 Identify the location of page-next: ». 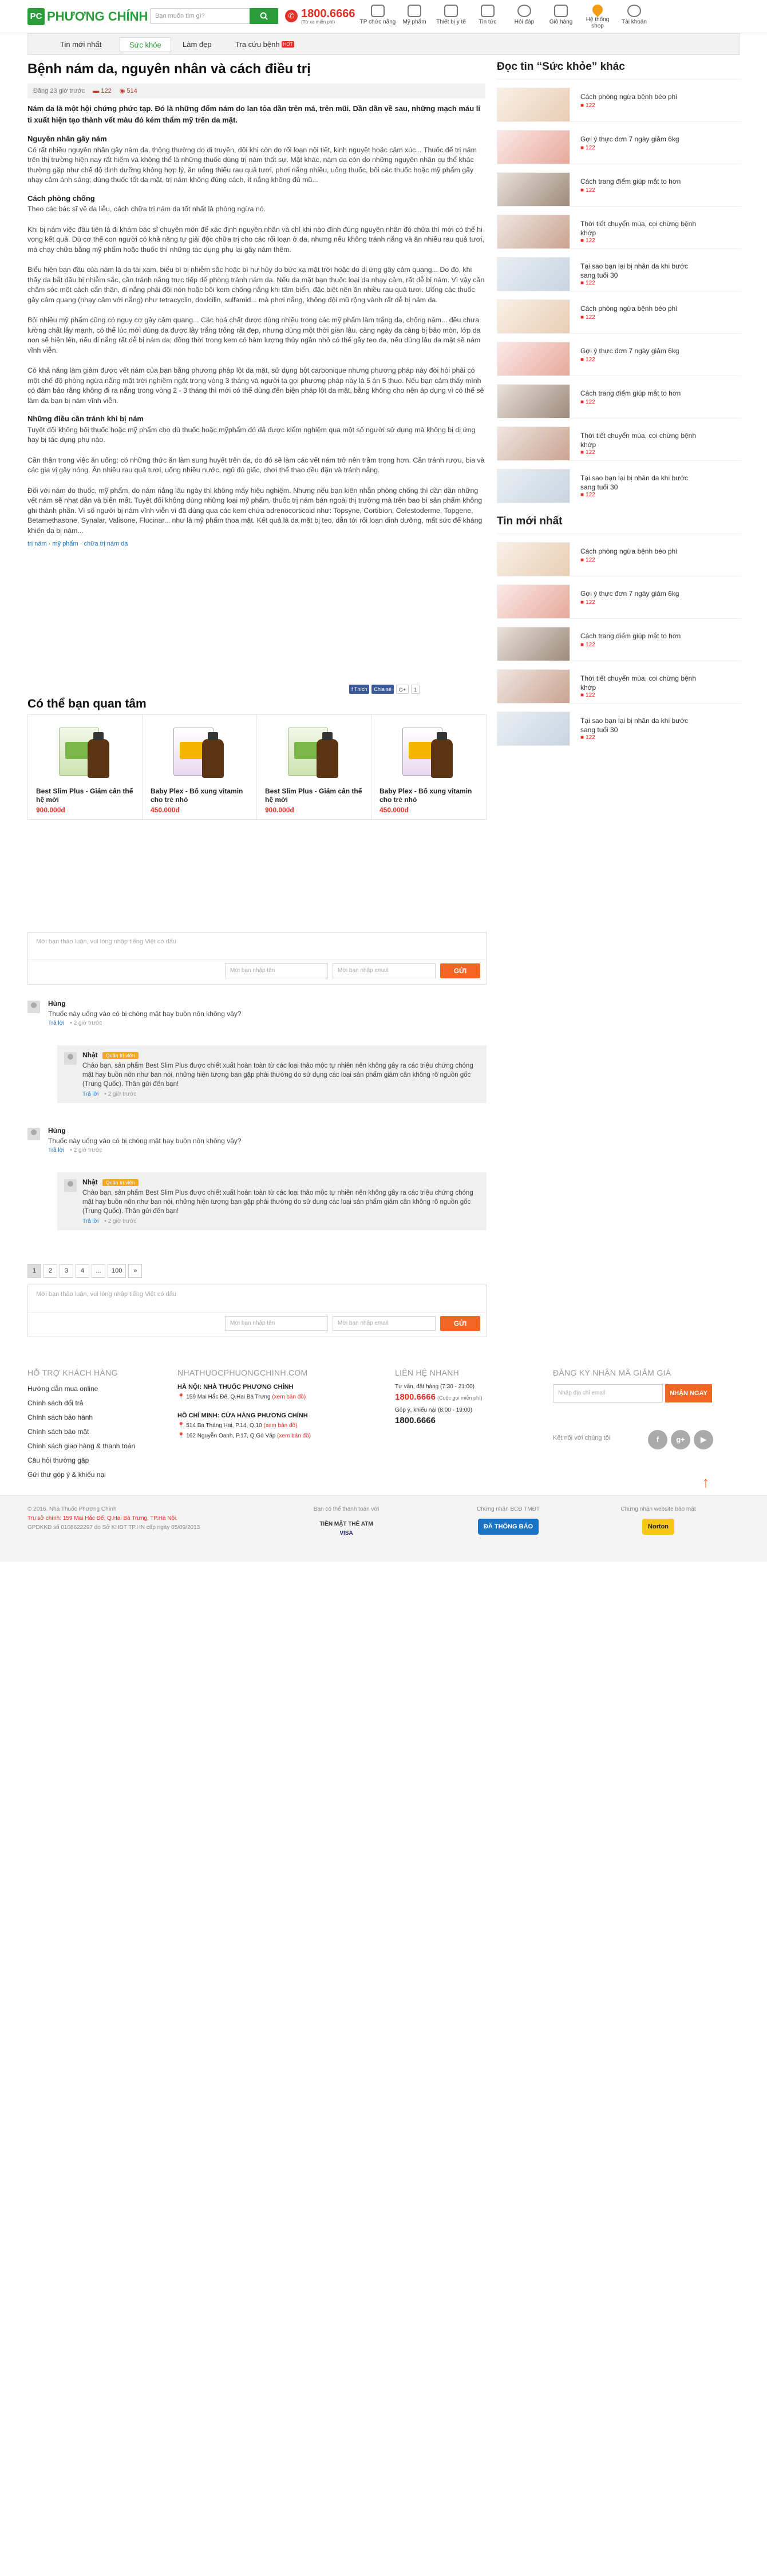
(135, 1271).